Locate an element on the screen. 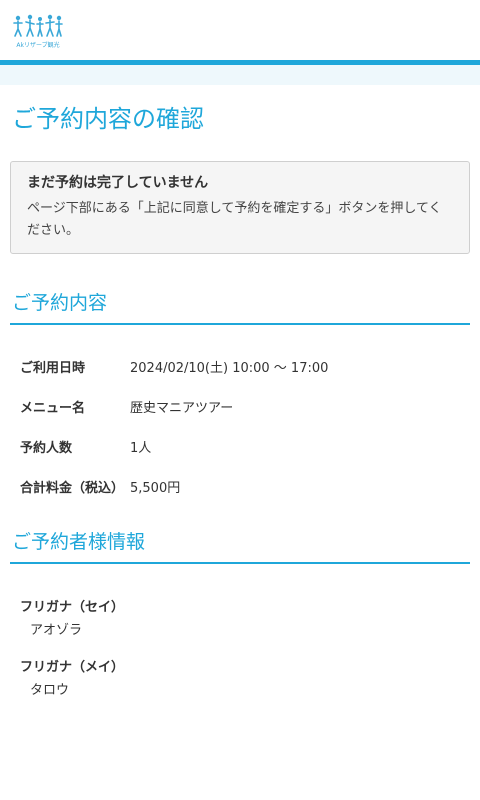 The height and width of the screenshot is (800, 480). field-value: アオゾラ is located at coordinates (56, 630).